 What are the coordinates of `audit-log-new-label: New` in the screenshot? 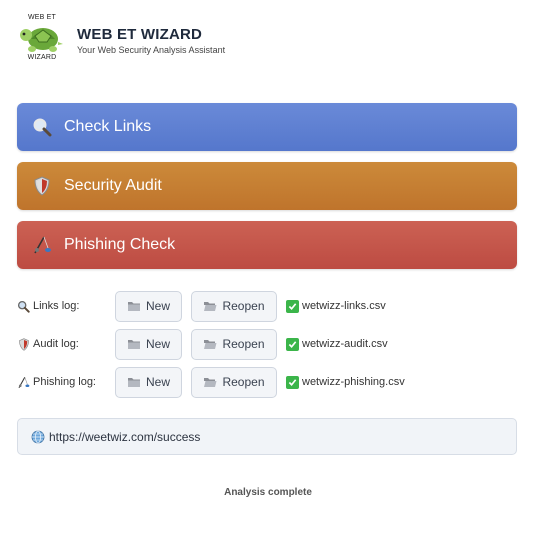 It's located at (157, 344).